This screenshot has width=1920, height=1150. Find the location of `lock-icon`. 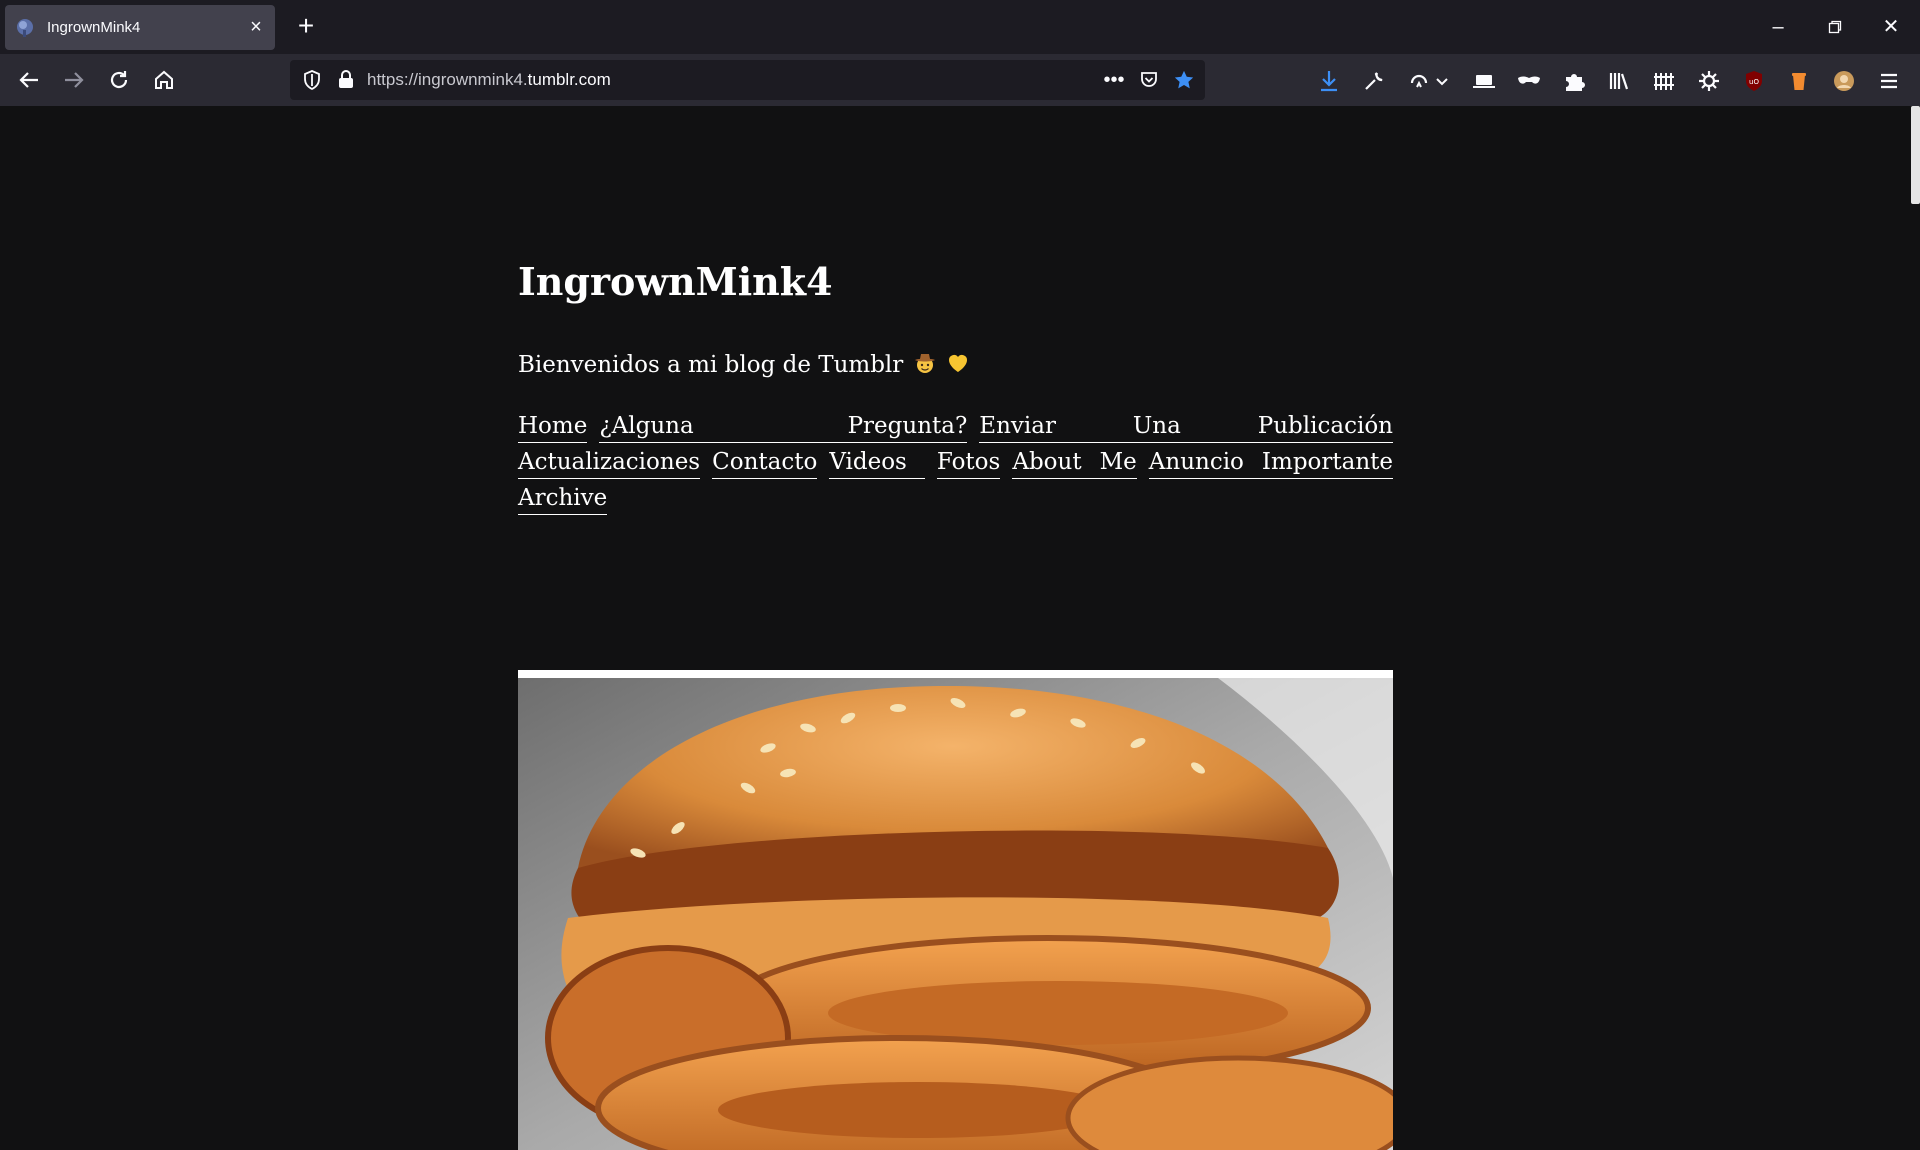

lock-icon is located at coordinates (346, 80).